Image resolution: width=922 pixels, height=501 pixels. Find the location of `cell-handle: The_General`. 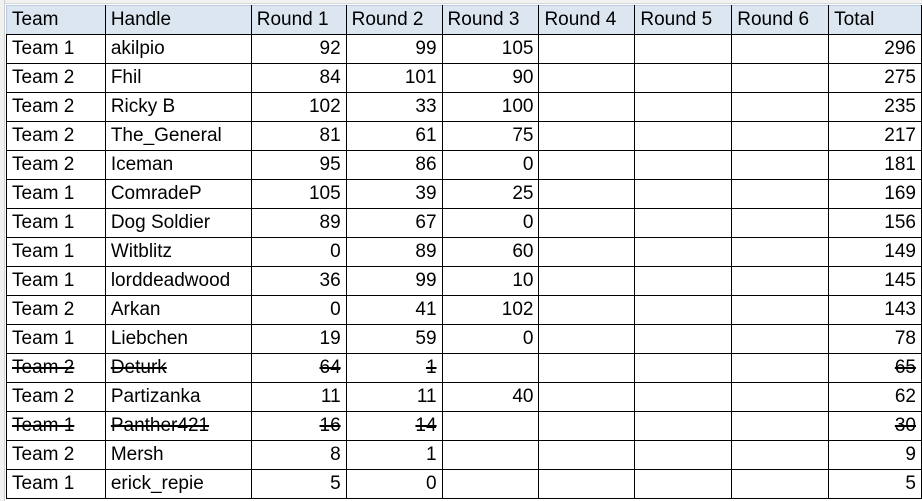

cell-handle: The_General is located at coordinates (178, 136).